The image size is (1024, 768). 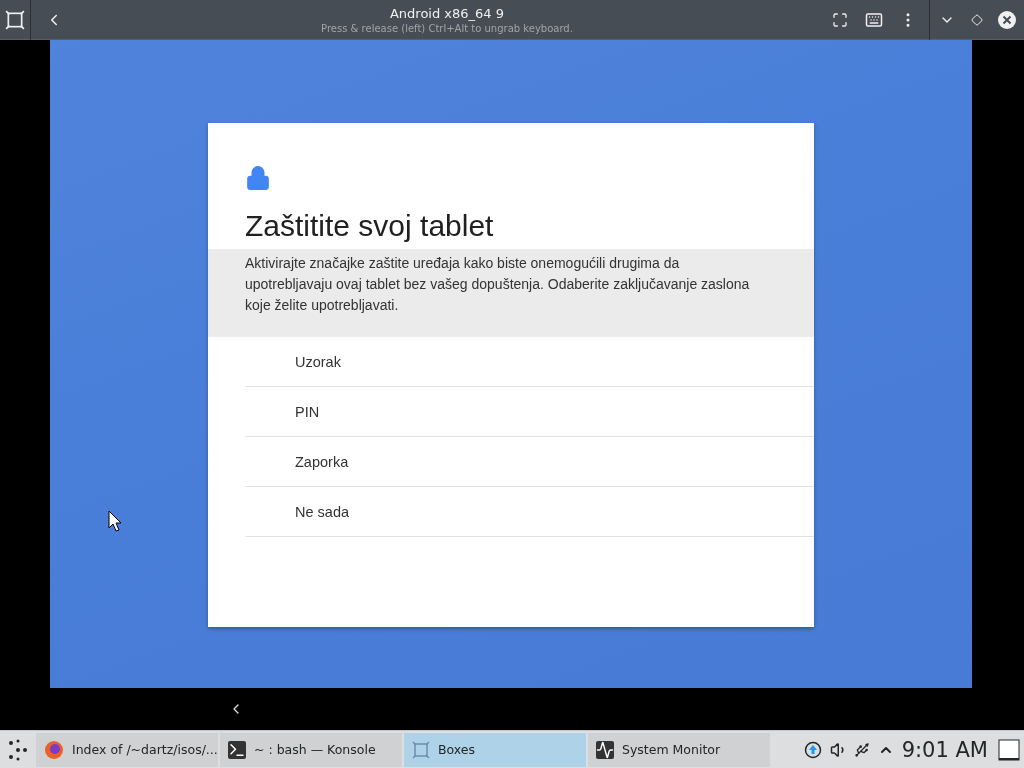 What do you see at coordinates (944, 749) in the screenshot?
I see `clock: 9:01 AM` at bounding box center [944, 749].